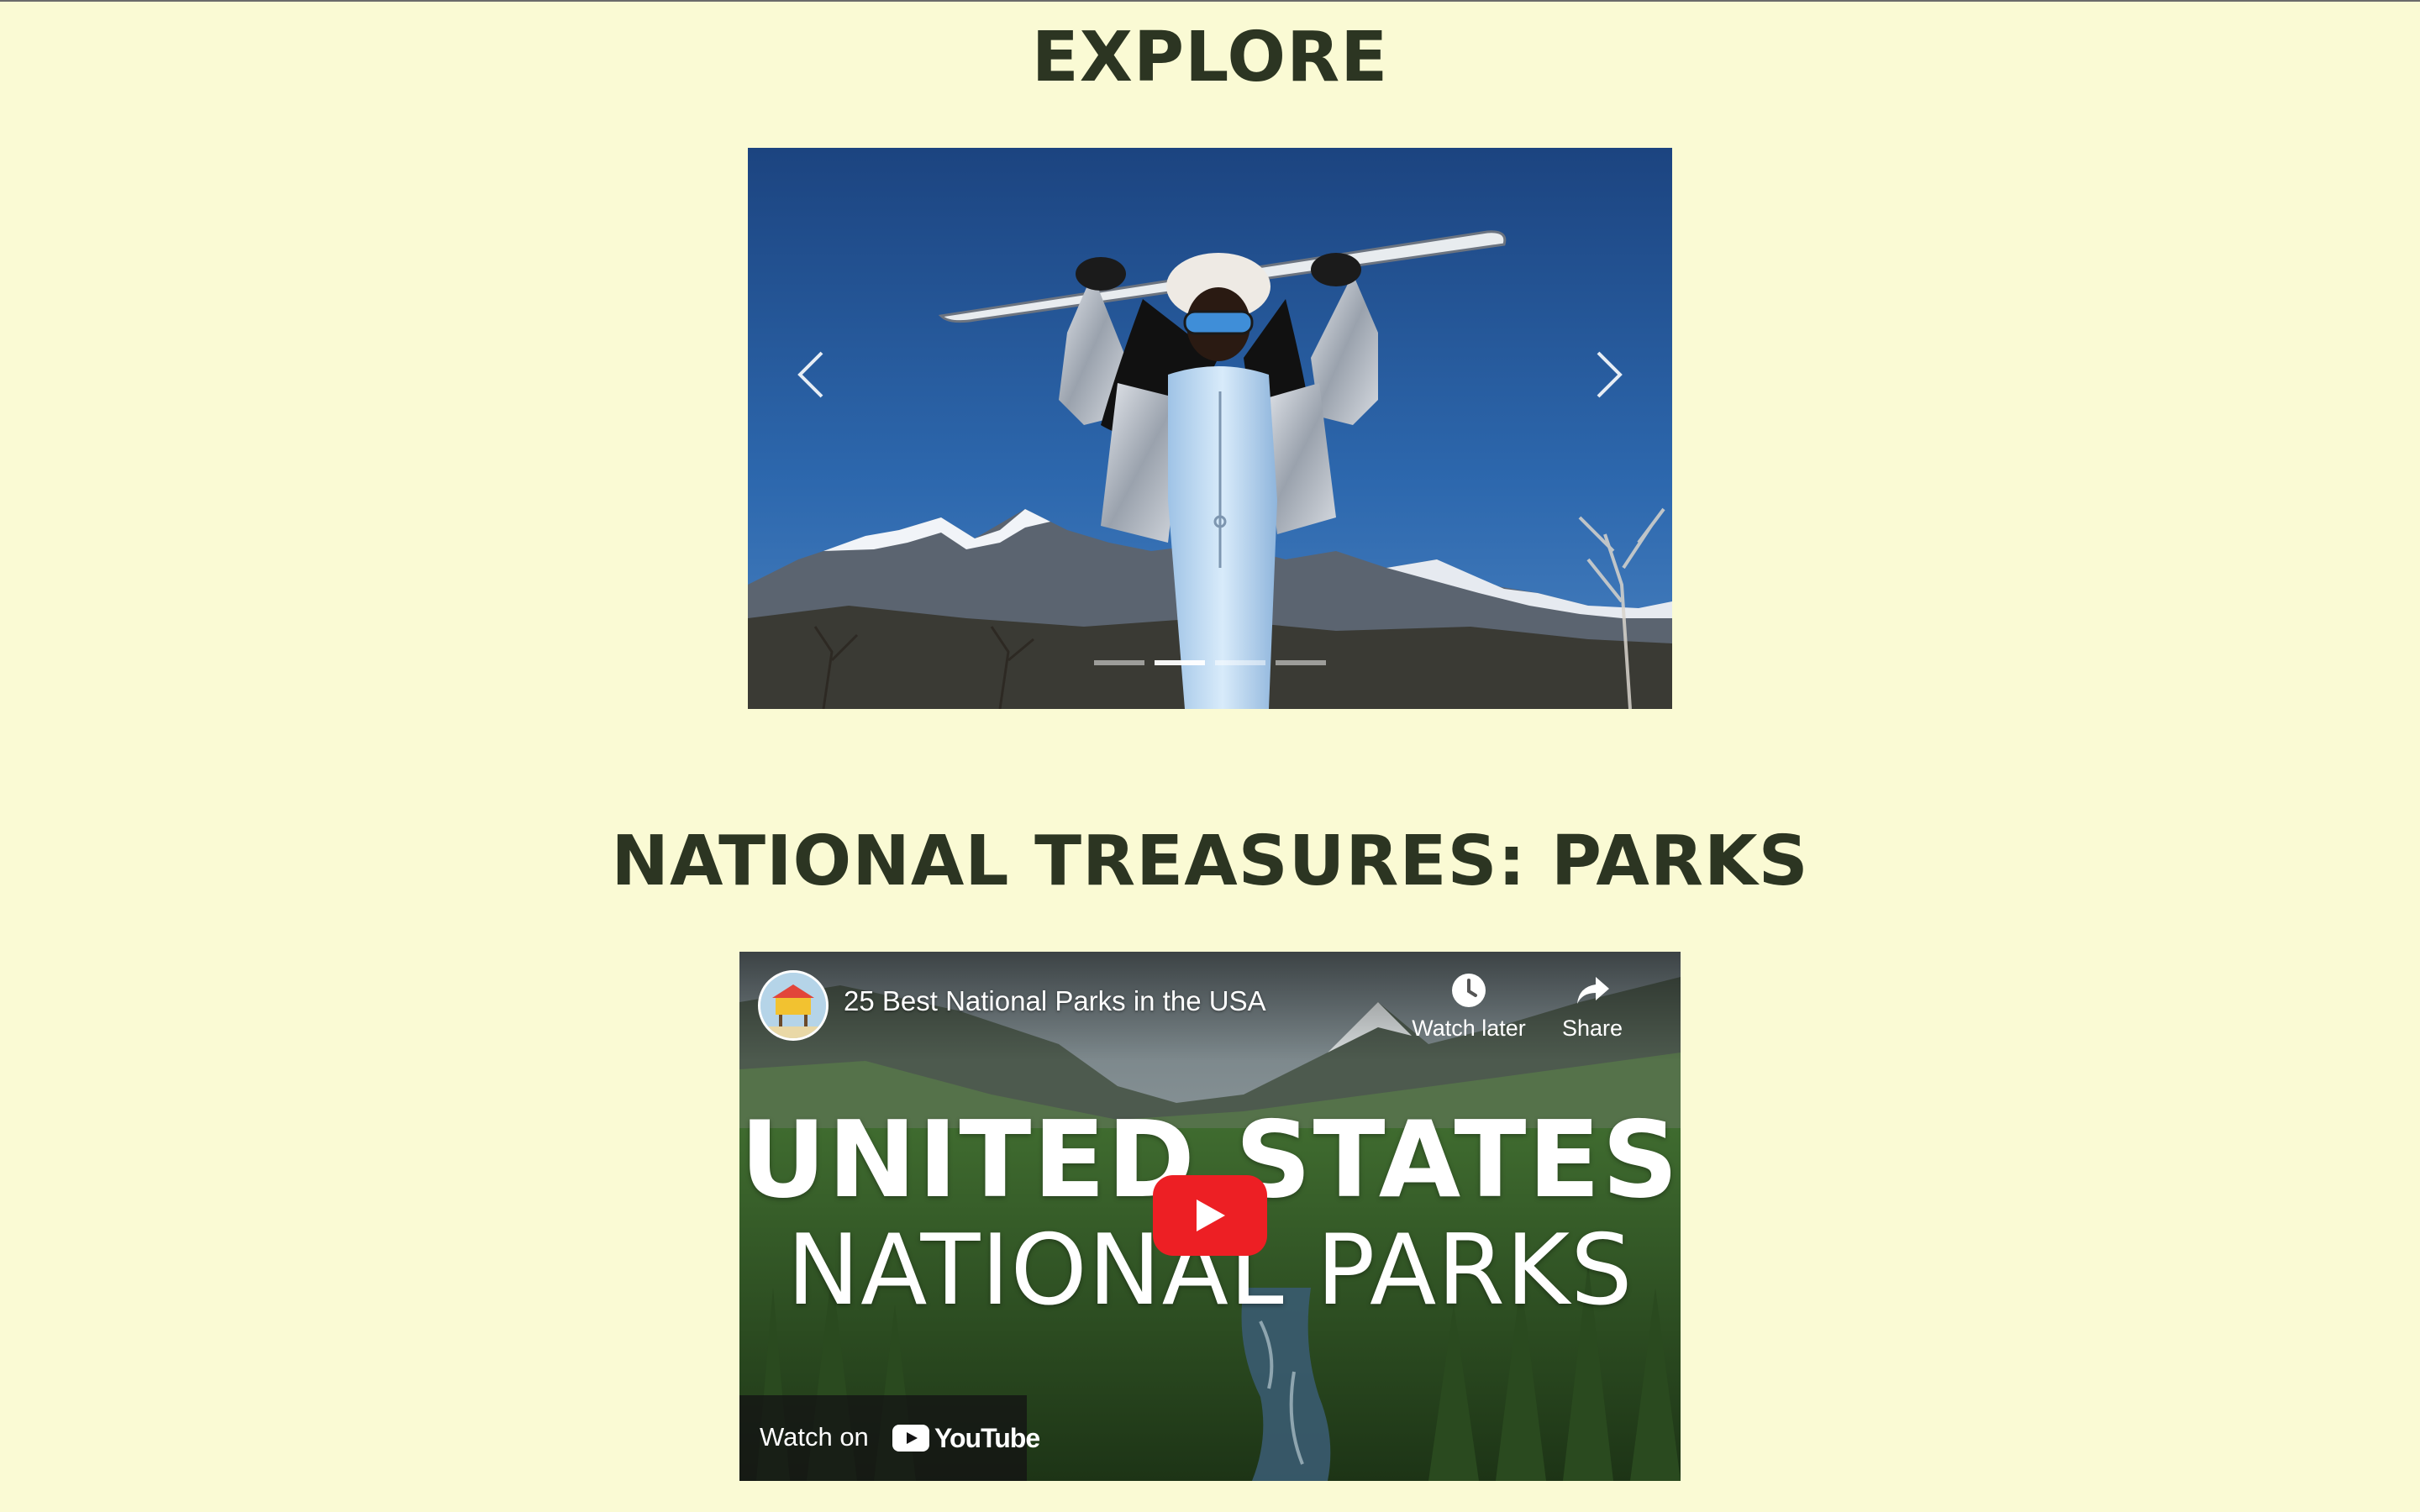  I want to click on carousel-slide-image, so click(1210, 428).